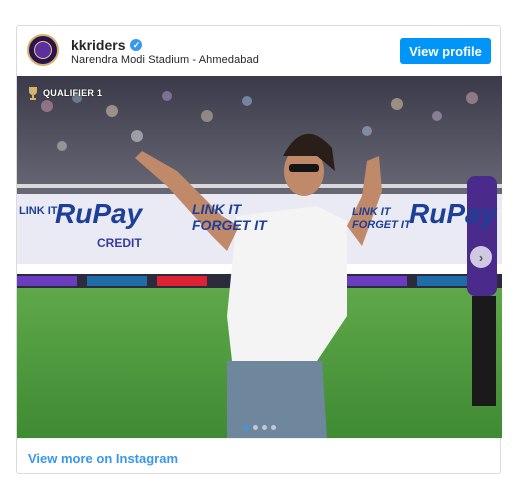 The width and height of the screenshot is (521, 477). What do you see at coordinates (258, 456) in the screenshot?
I see `post-footer: View more on Instagram` at bounding box center [258, 456].